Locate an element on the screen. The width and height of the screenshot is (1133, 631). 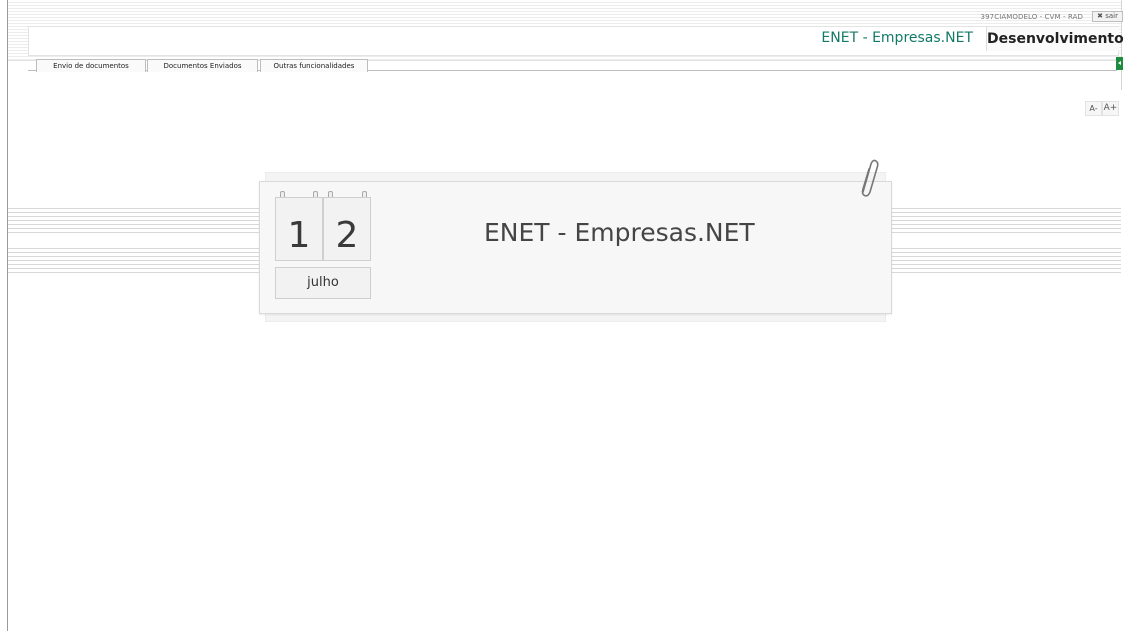
calendar-day-digit: 2 is located at coordinates (347, 229).